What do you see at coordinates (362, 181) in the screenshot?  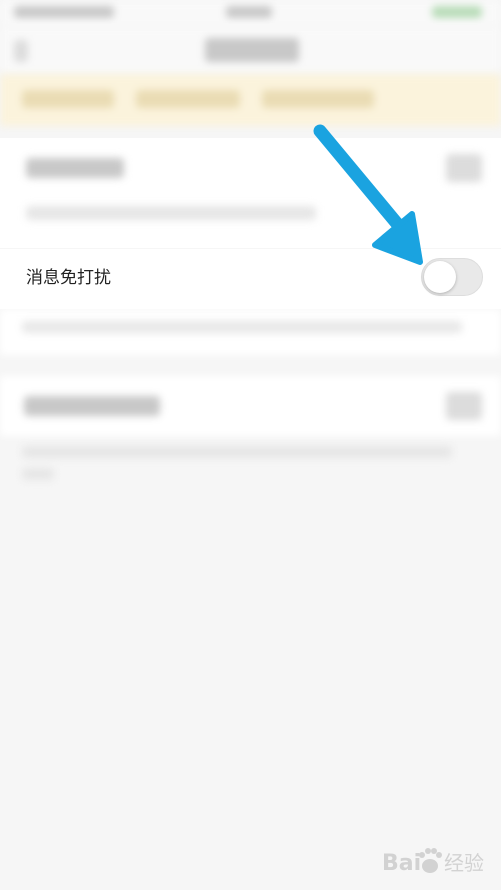 I see `arrow-shaft` at bounding box center [362, 181].